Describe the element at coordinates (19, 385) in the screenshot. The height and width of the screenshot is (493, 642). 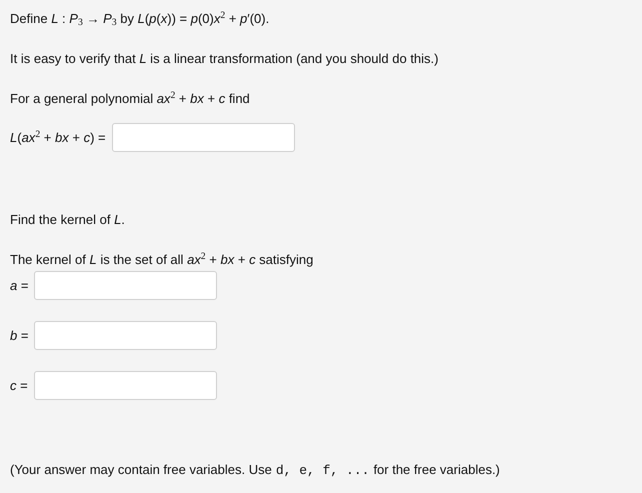
I see `field-label: c =` at that location.